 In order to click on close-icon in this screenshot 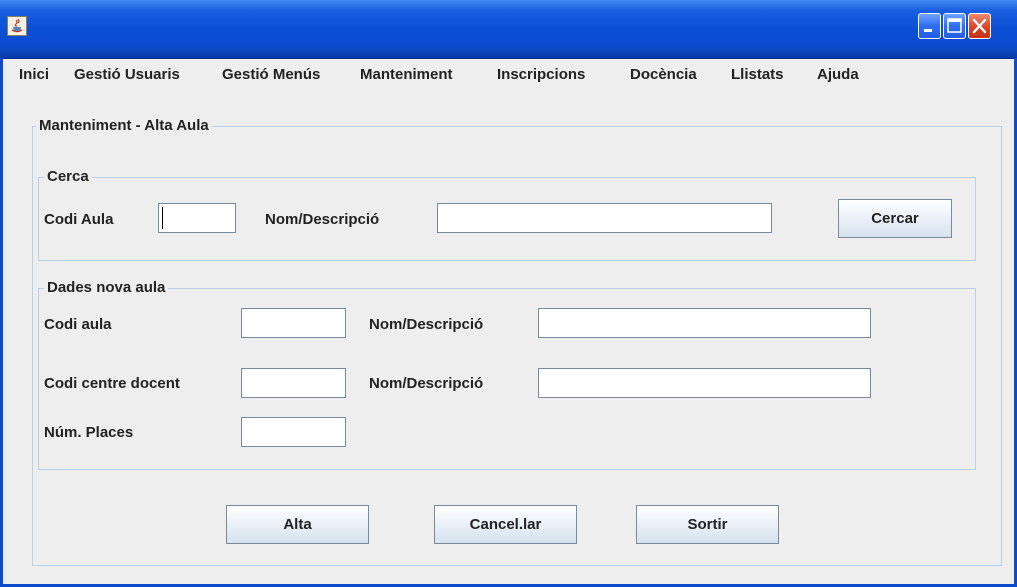, I will do `click(979, 26)`.